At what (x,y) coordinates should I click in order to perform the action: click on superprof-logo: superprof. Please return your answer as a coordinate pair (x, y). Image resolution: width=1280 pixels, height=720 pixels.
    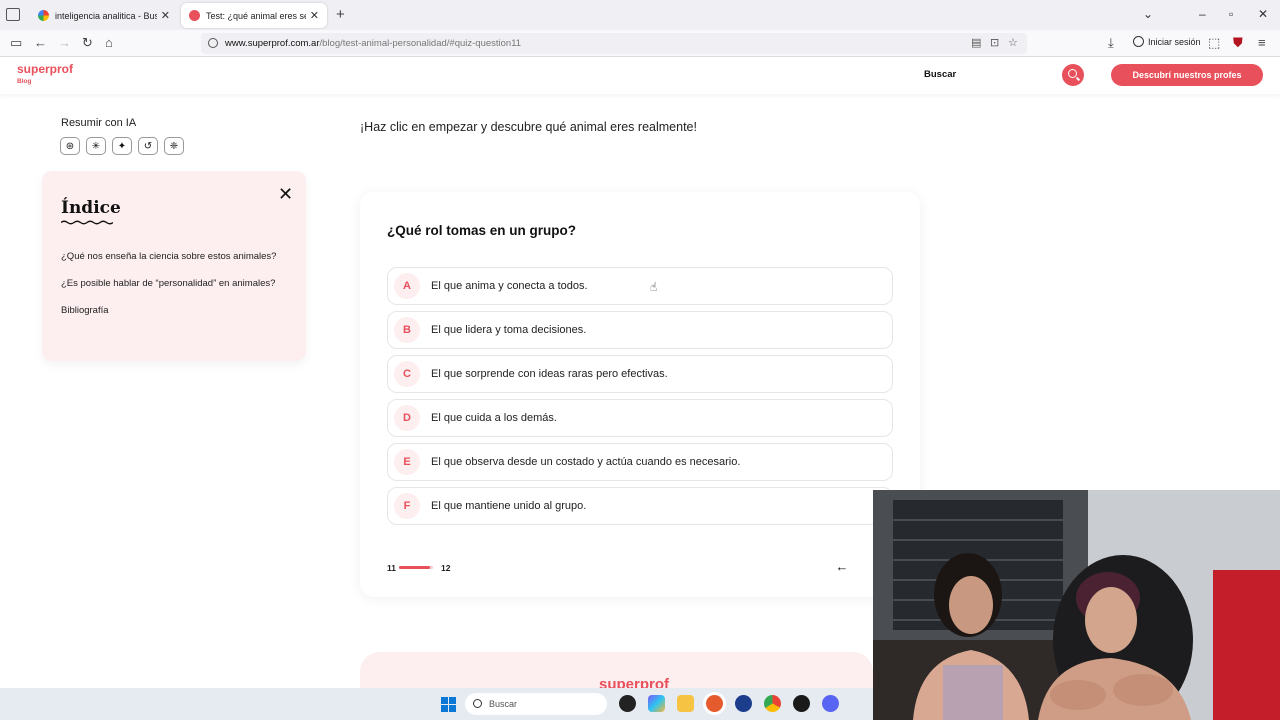
    Looking at the image, I should click on (45, 69).